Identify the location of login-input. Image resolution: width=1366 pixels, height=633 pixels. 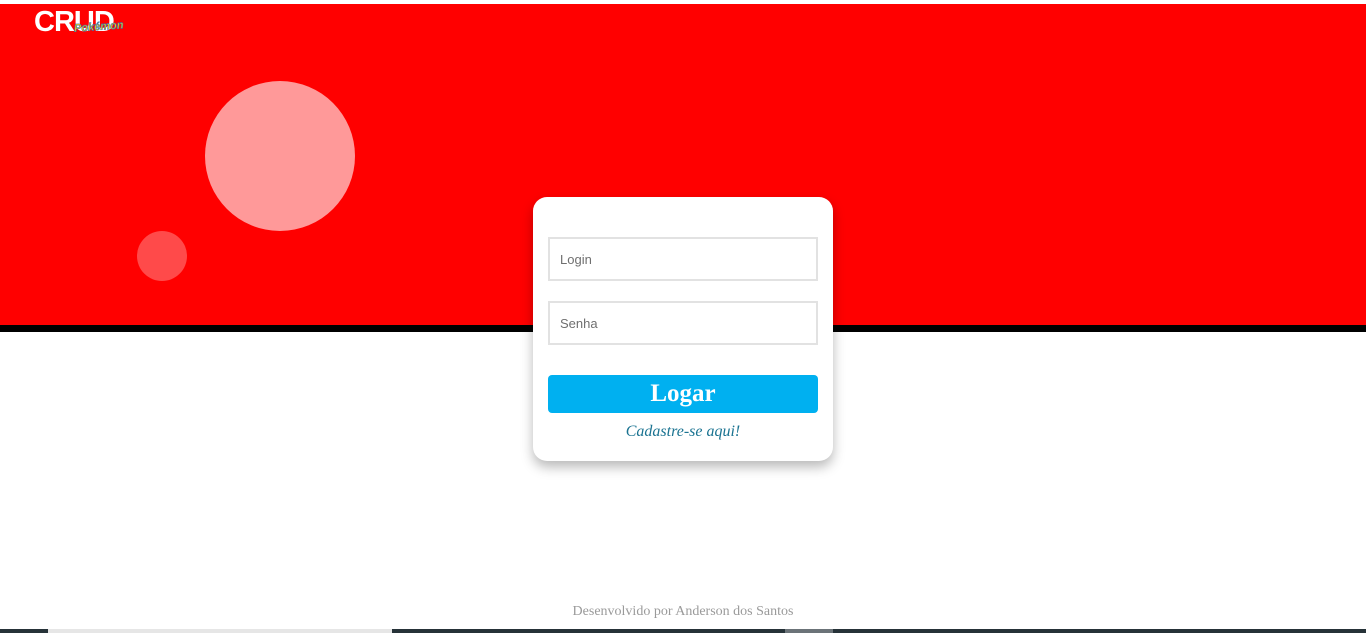
(683, 259).